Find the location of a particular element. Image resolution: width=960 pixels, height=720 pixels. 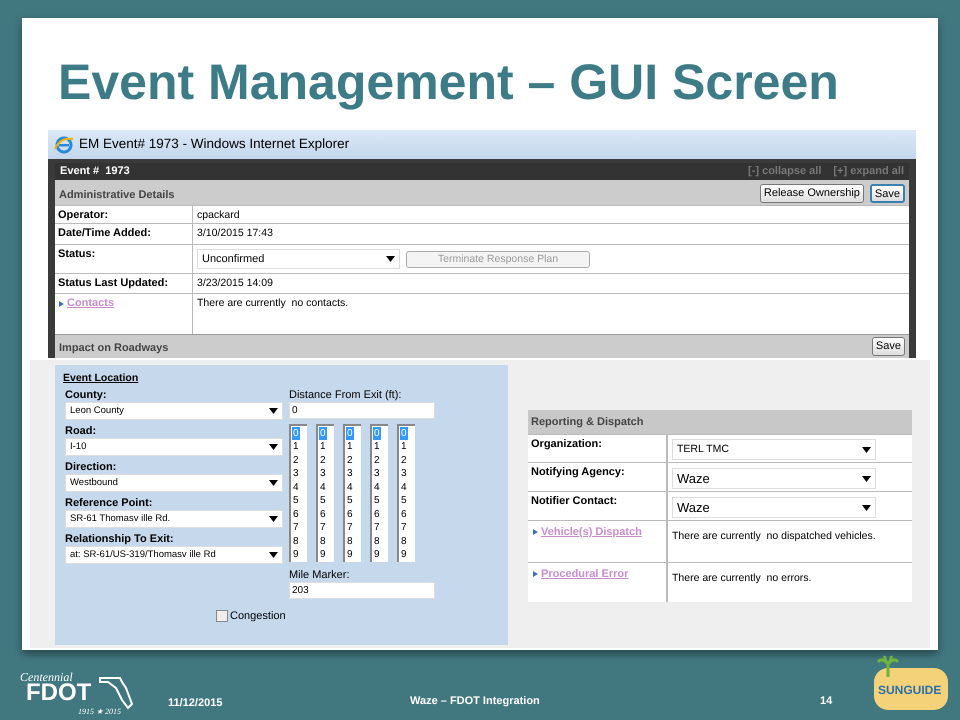

page-number: 14 is located at coordinates (826, 701).